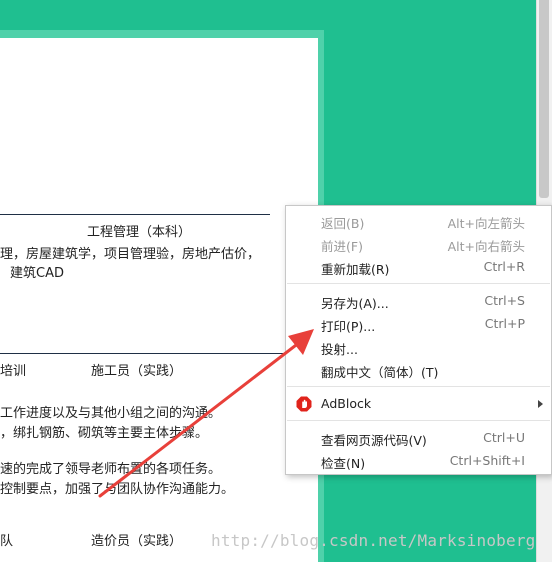 The image size is (552, 562). Describe the element at coordinates (137, 371) in the screenshot. I see `job-title: 施工员（实践）` at that location.